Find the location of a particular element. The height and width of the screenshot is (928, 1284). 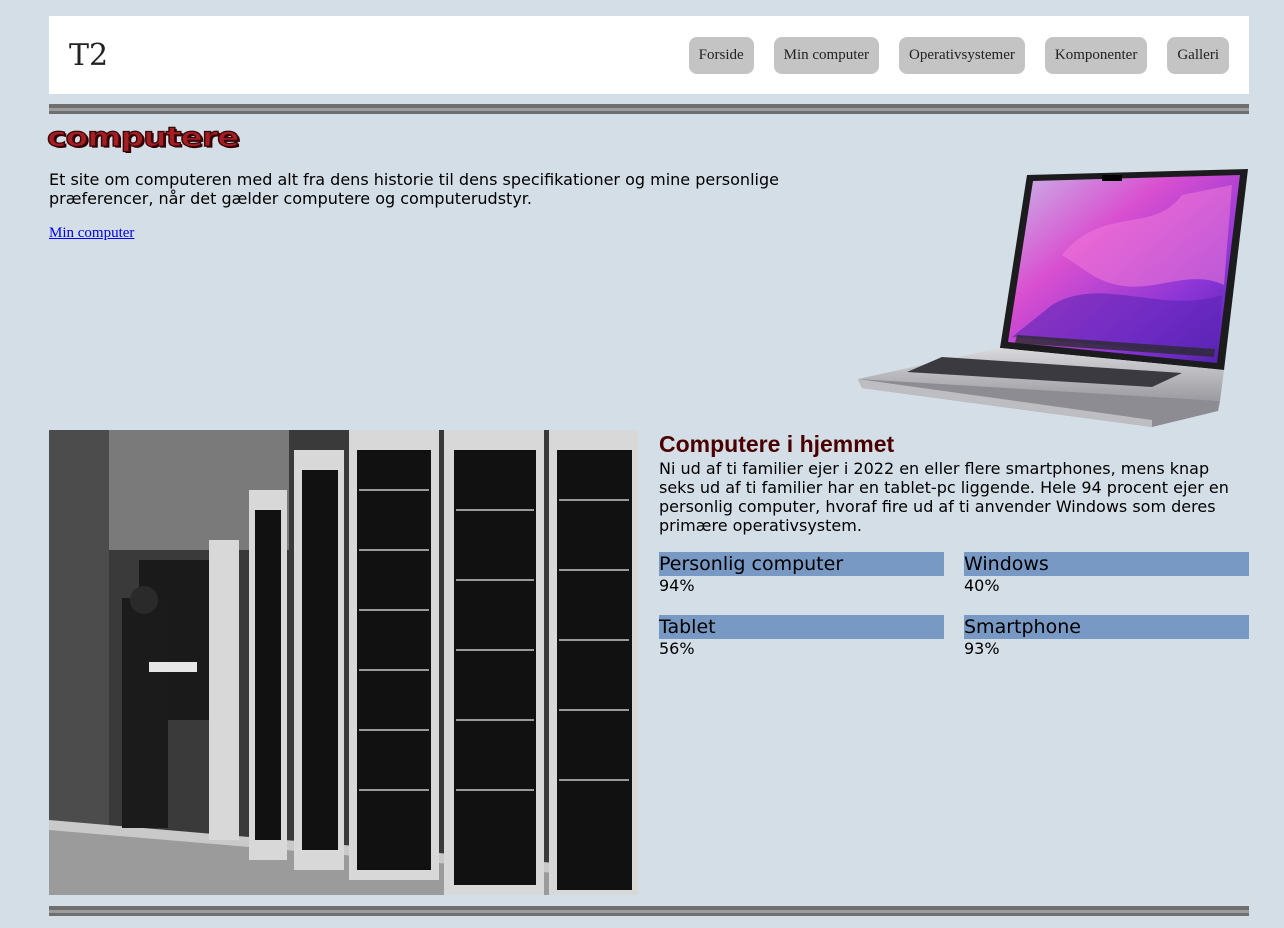

stat-tablet: Tablet 56% is located at coordinates (801, 637).